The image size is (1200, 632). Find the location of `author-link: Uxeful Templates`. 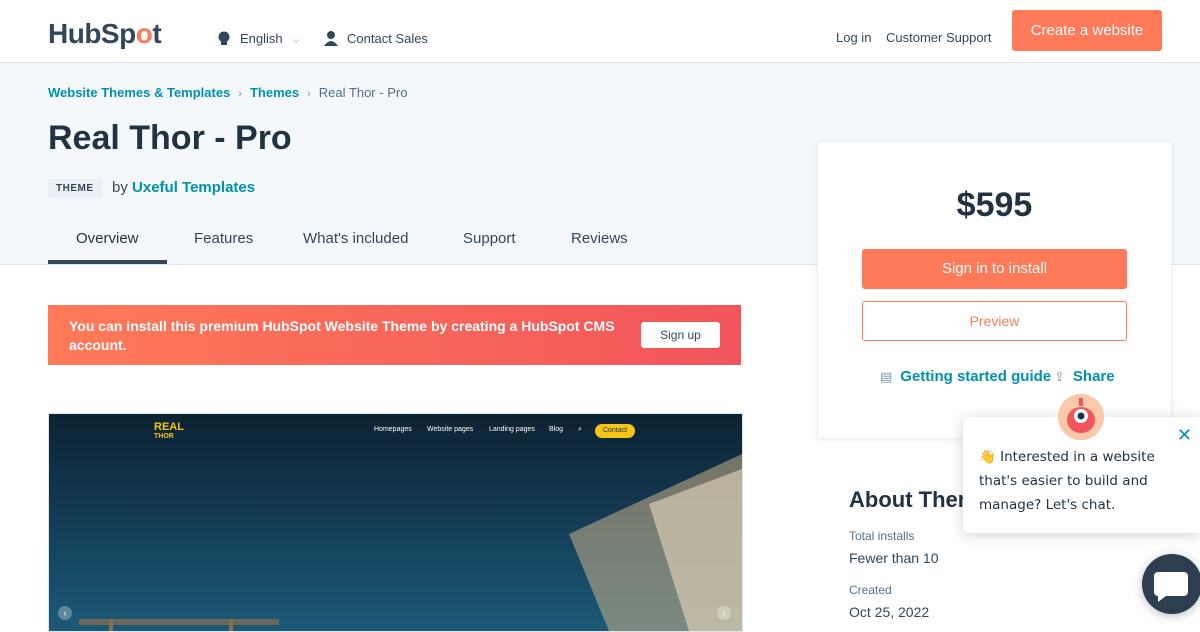

author-link: Uxeful Templates is located at coordinates (193, 187).